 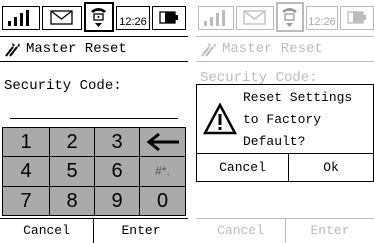 I want to click on key-7: 7, so click(x=26, y=201).